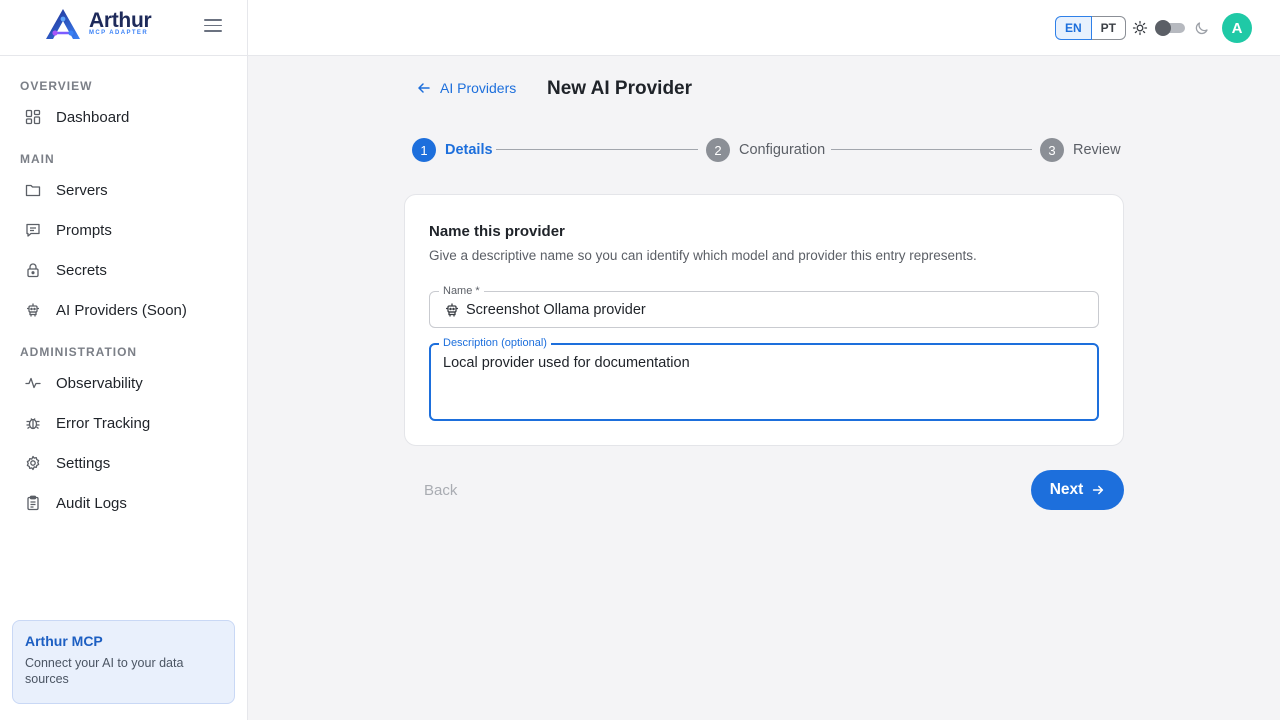  I want to click on name-field: Name *, so click(764, 306).